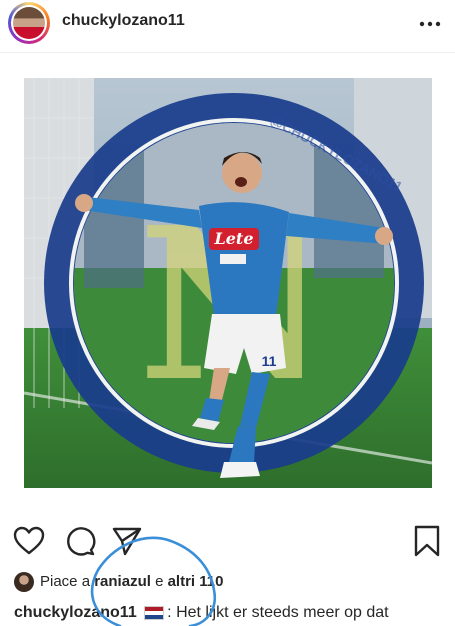 Image resolution: width=455 pixels, height=626 pixels. Describe the element at coordinates (75, 612) in the screenshot. I see `caption-username: chuckylozano11` at that location.